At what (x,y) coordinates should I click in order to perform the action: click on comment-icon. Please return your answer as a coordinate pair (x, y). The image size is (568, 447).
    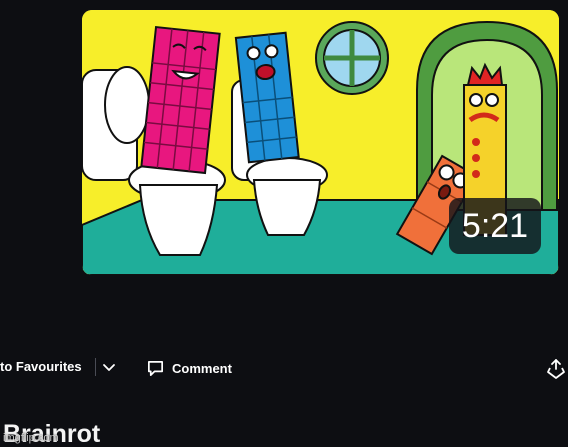
    Looking at the image, I should click on (155, 368).